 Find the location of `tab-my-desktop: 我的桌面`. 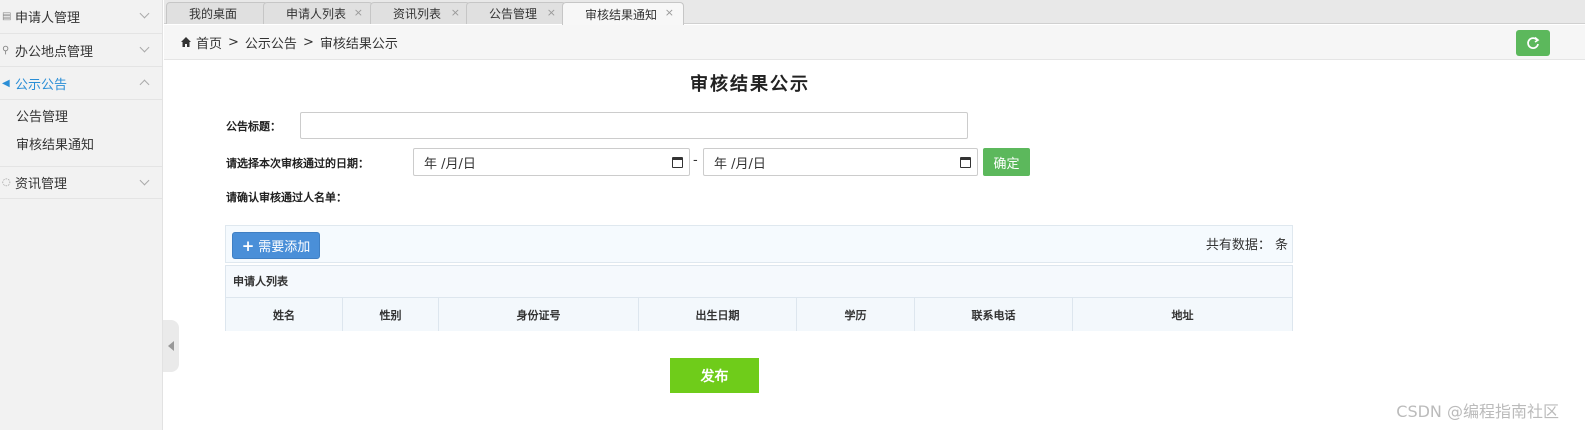

tab-my-desktop: 我的桌面 is located at coordinates (217, 13).